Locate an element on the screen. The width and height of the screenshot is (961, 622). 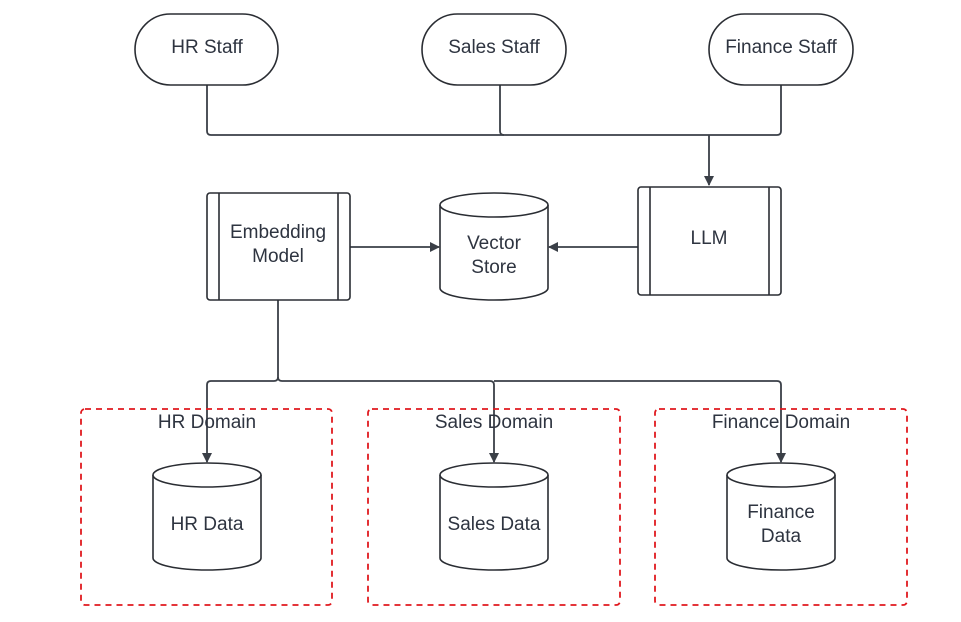
connector-hr-staff is located at coordinates (494, 110).